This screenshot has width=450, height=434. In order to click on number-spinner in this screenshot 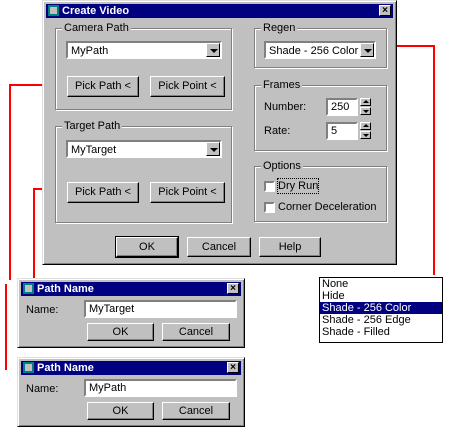, I will do `click(365, 107)`.